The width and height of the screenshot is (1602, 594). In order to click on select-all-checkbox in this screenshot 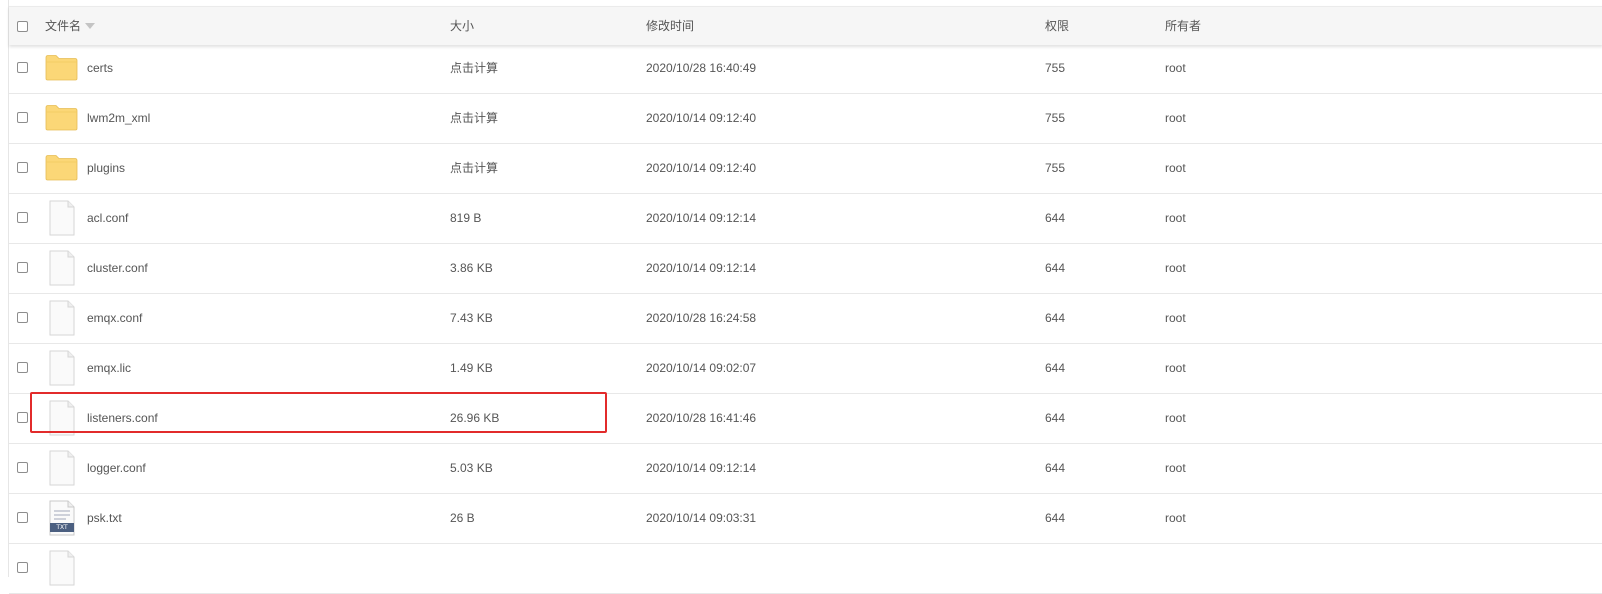, I will do `click(22, 26)`.